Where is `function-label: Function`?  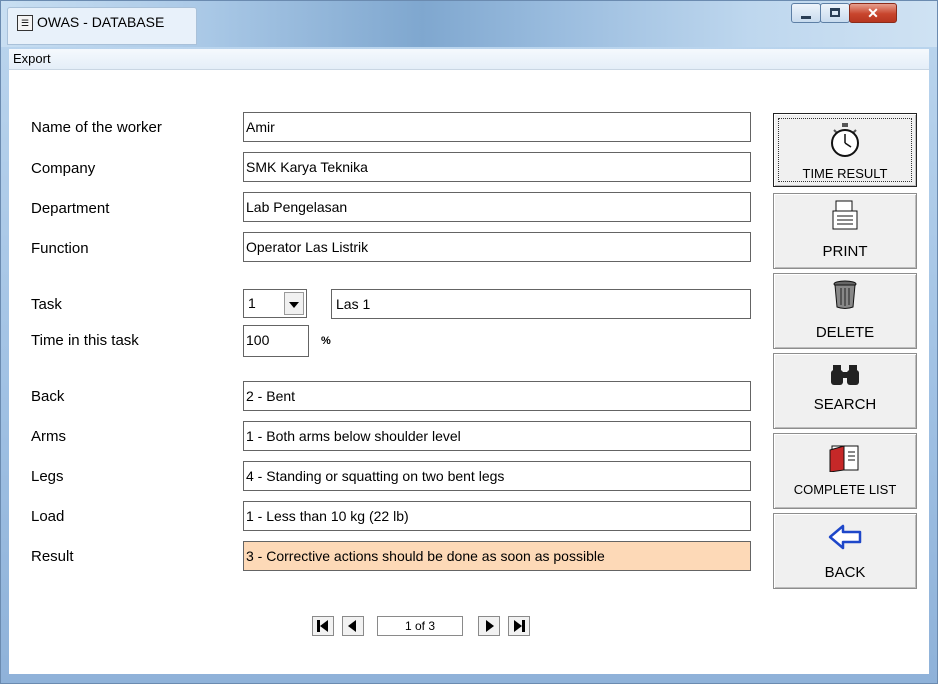
function-label: Function is located at coordinates (60, 248).